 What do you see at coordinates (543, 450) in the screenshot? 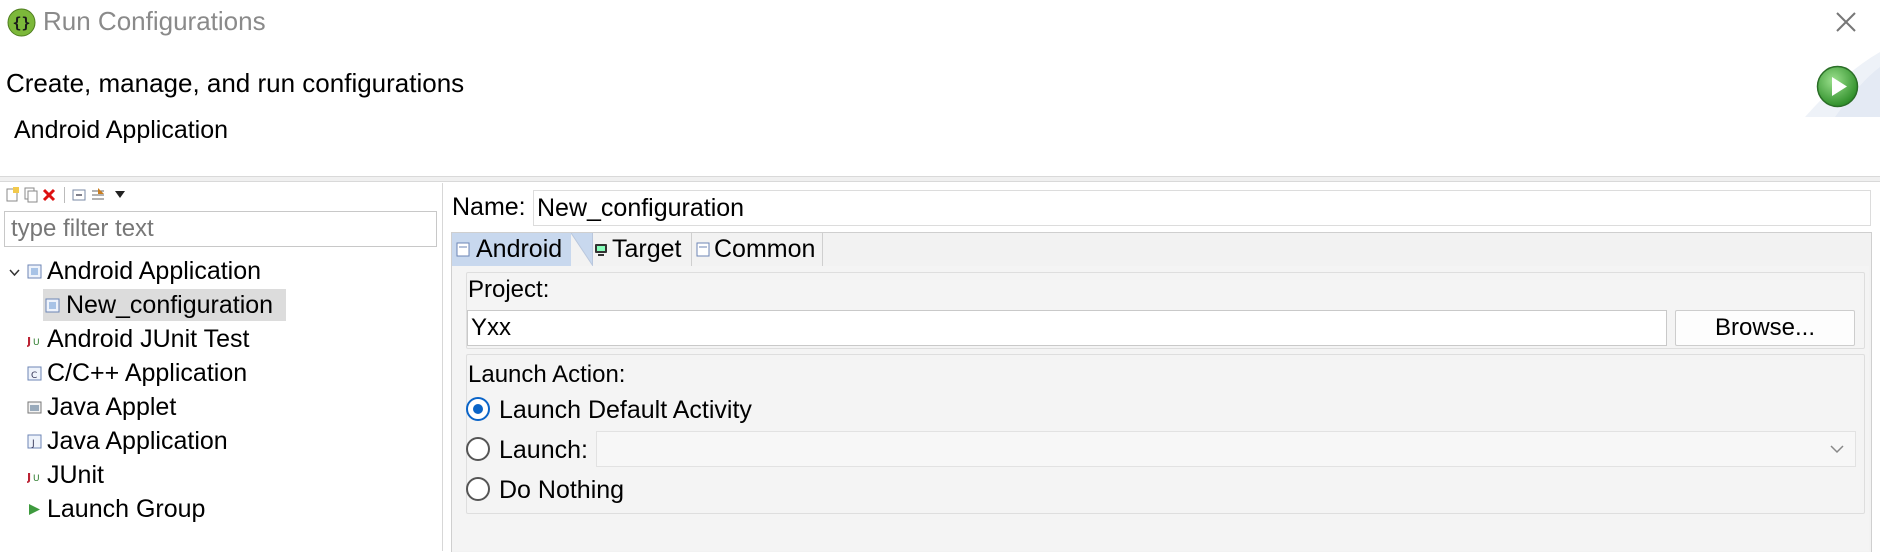
I see `radio-label: Launch:` at bounding box center [543, 450].